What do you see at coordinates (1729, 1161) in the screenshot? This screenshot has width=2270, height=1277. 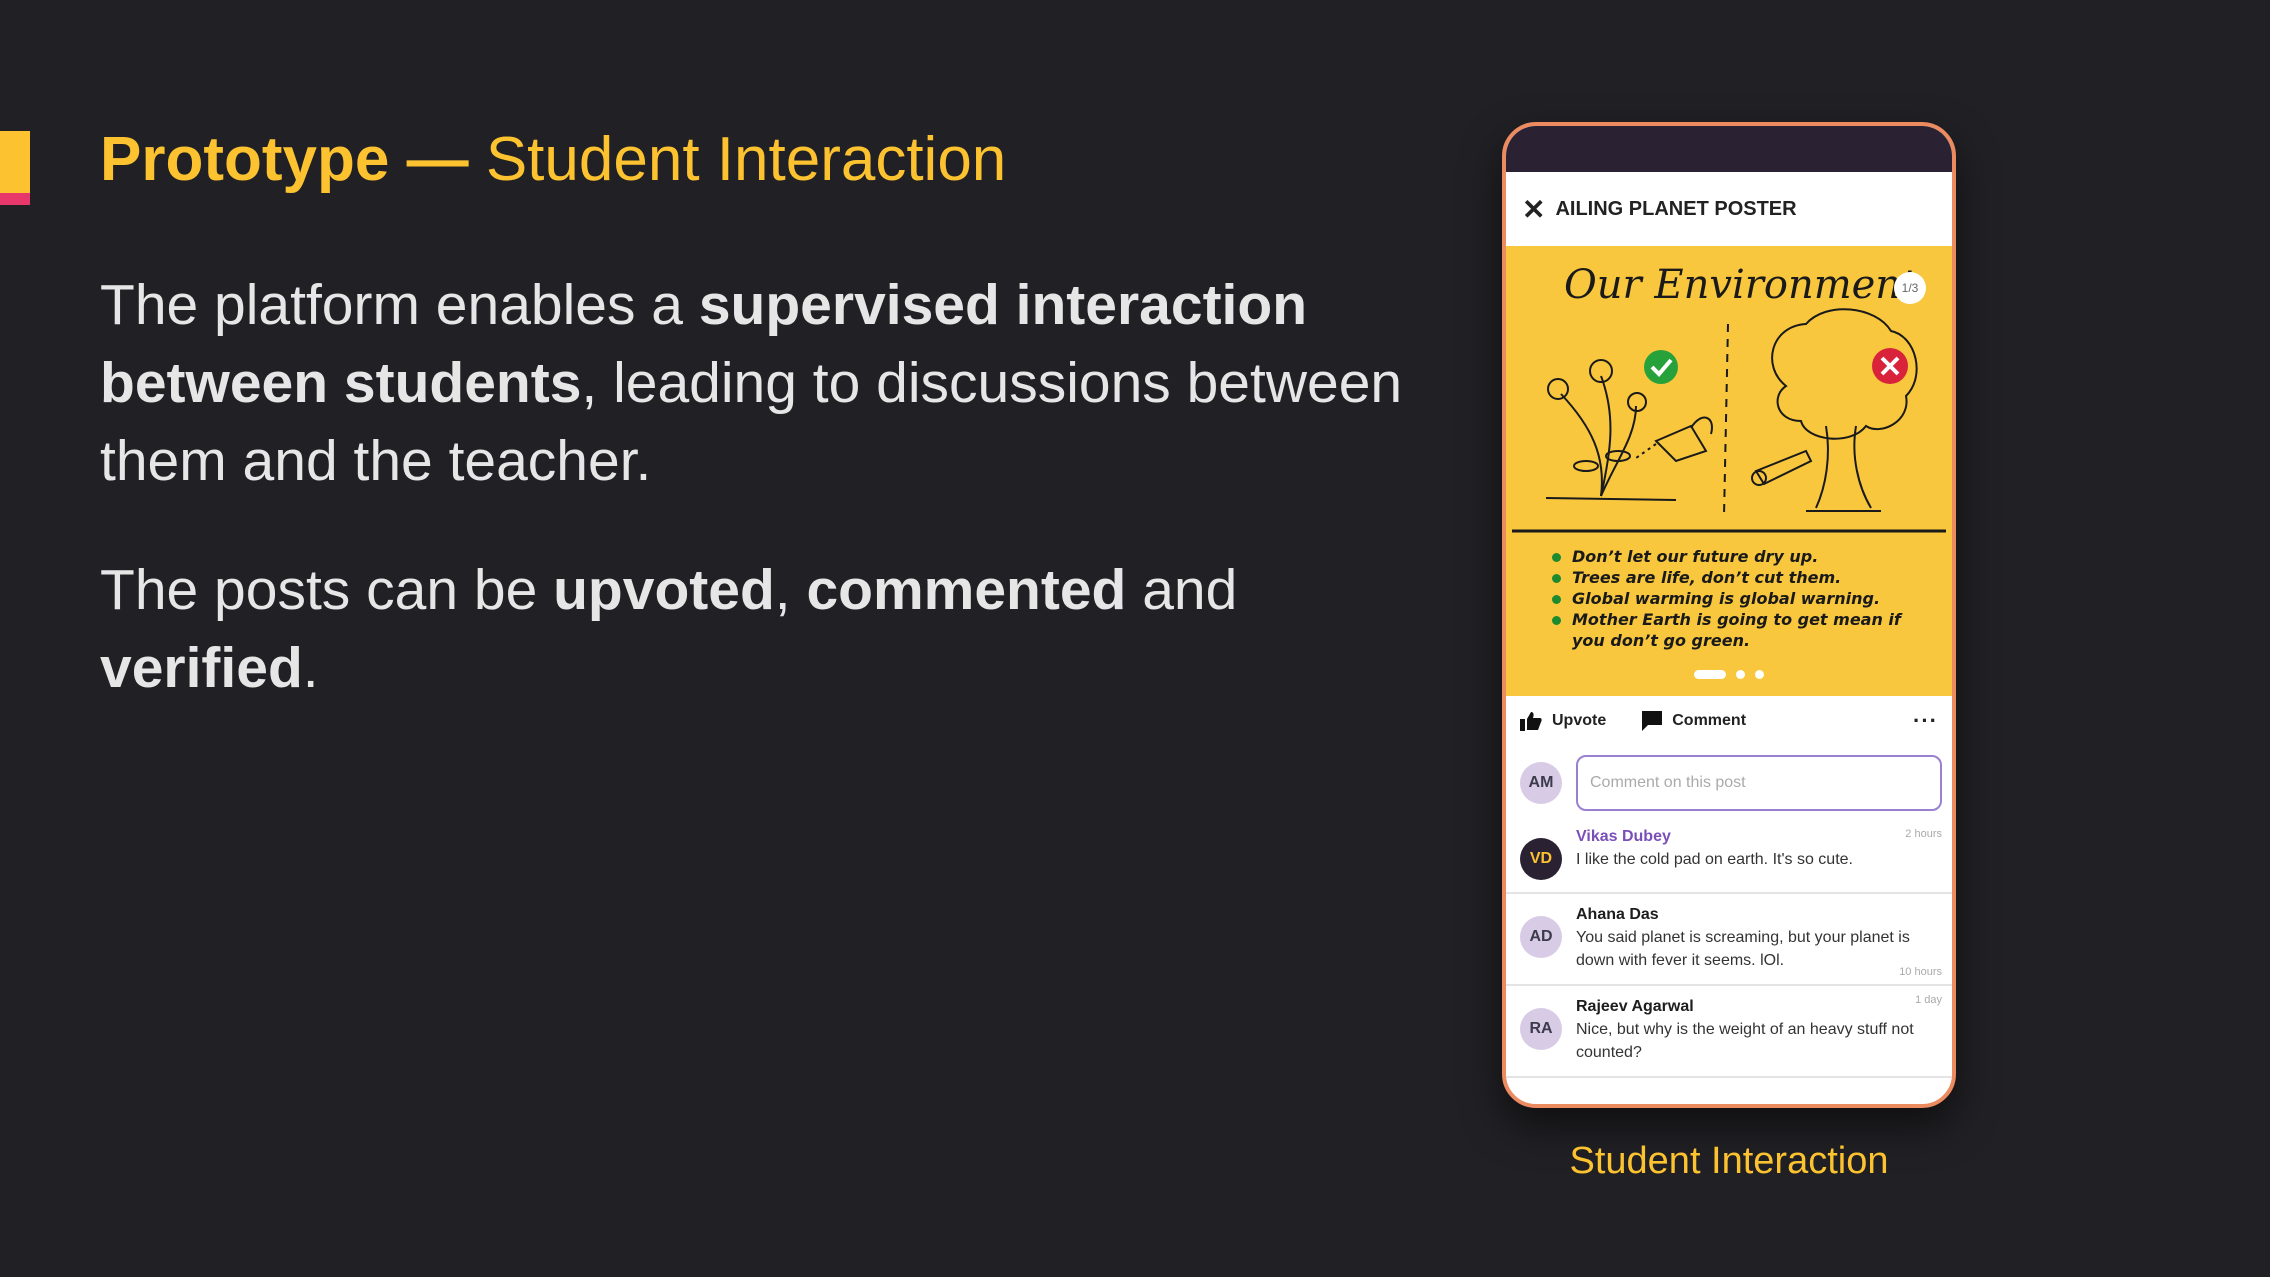 I see `phone-caption: Student Interaction` at bounding box center [1729, 1161].